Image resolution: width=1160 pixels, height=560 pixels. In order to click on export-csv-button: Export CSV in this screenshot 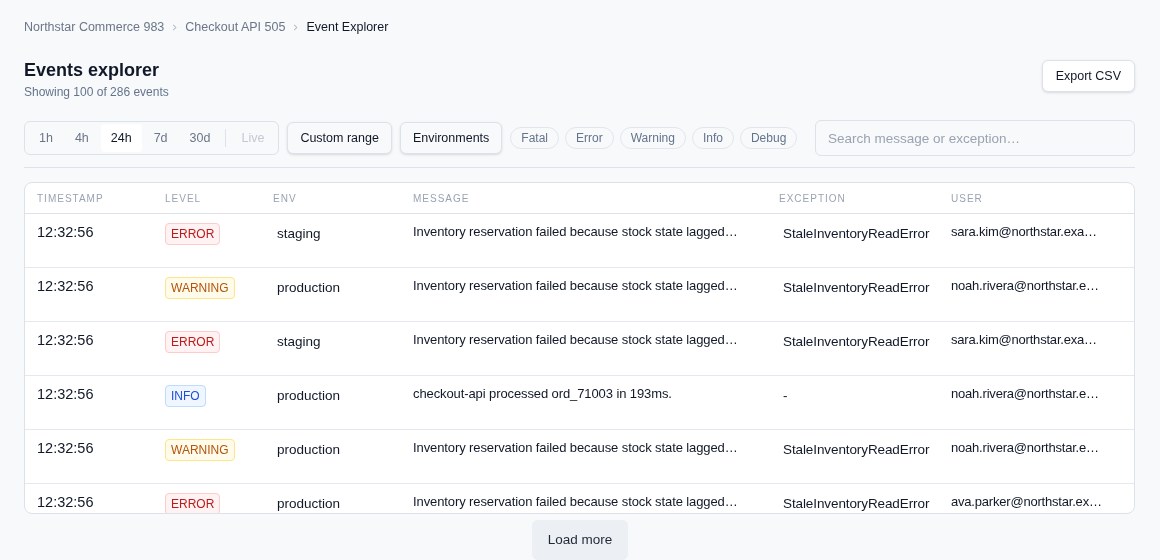, I will do `click(1088, 76)`.